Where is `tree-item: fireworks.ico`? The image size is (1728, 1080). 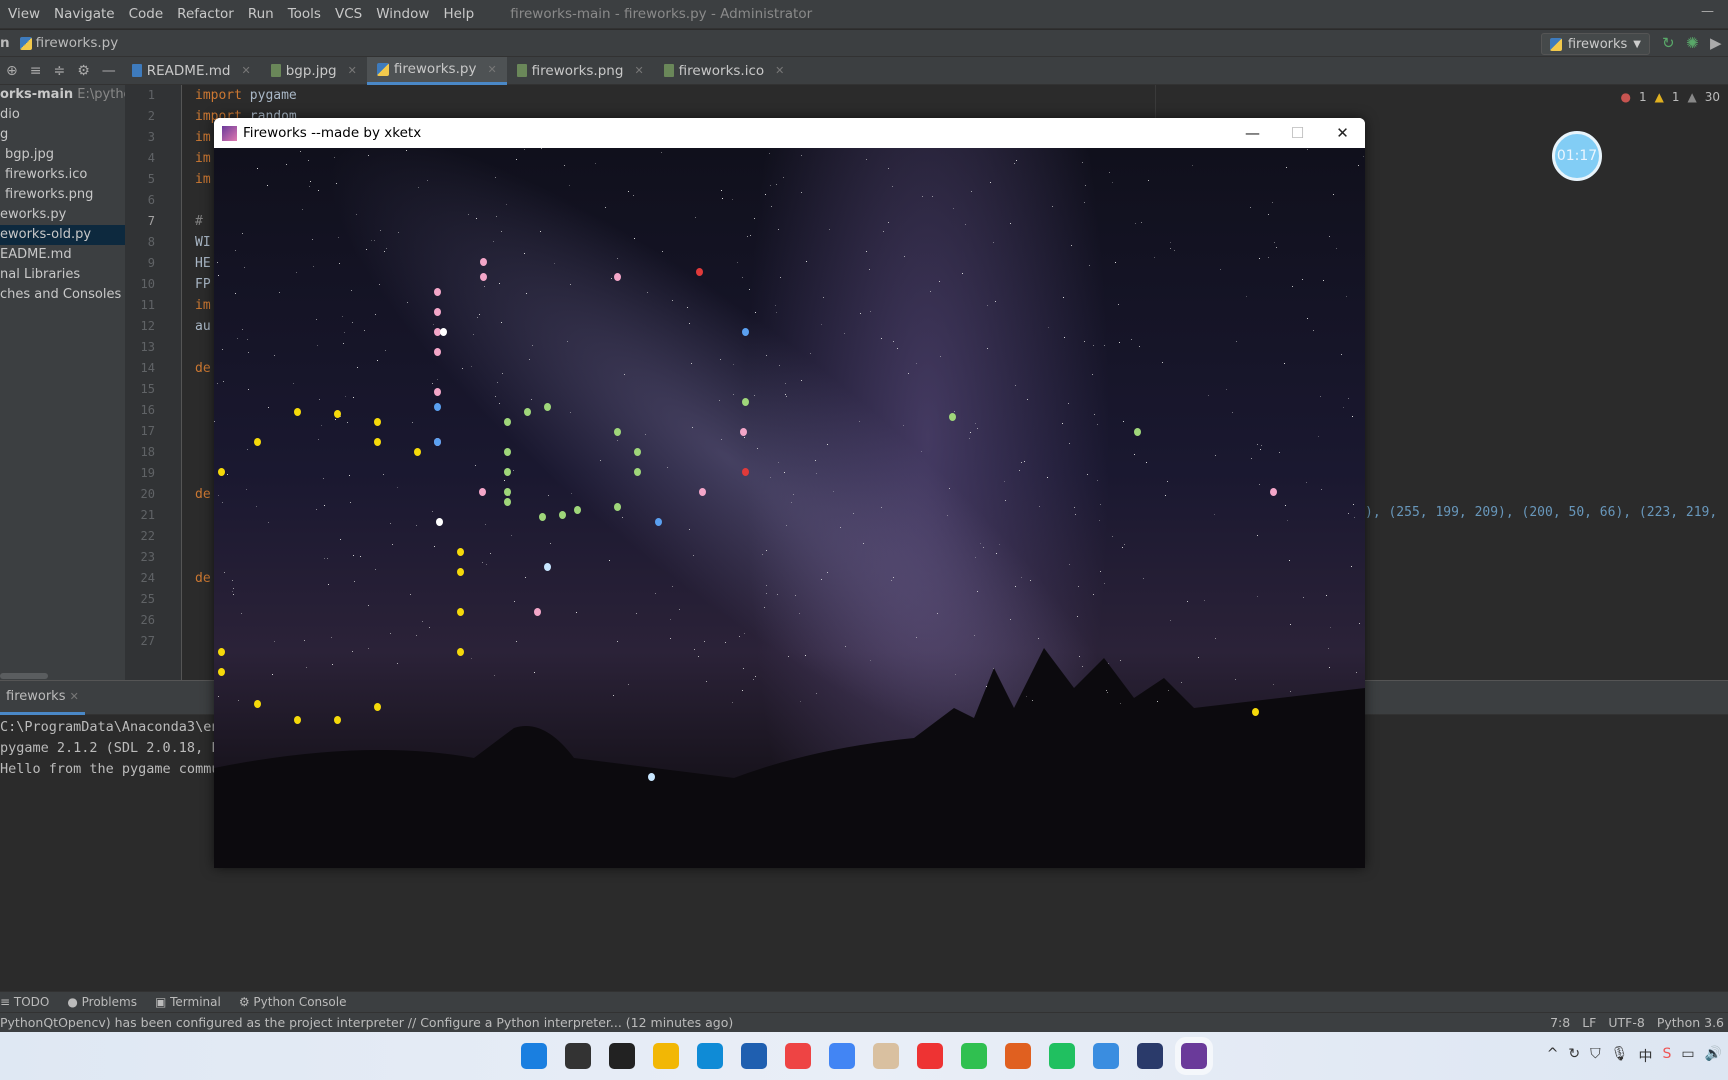 tree-item: fireworks.ico is located at coordinates (62, 175).